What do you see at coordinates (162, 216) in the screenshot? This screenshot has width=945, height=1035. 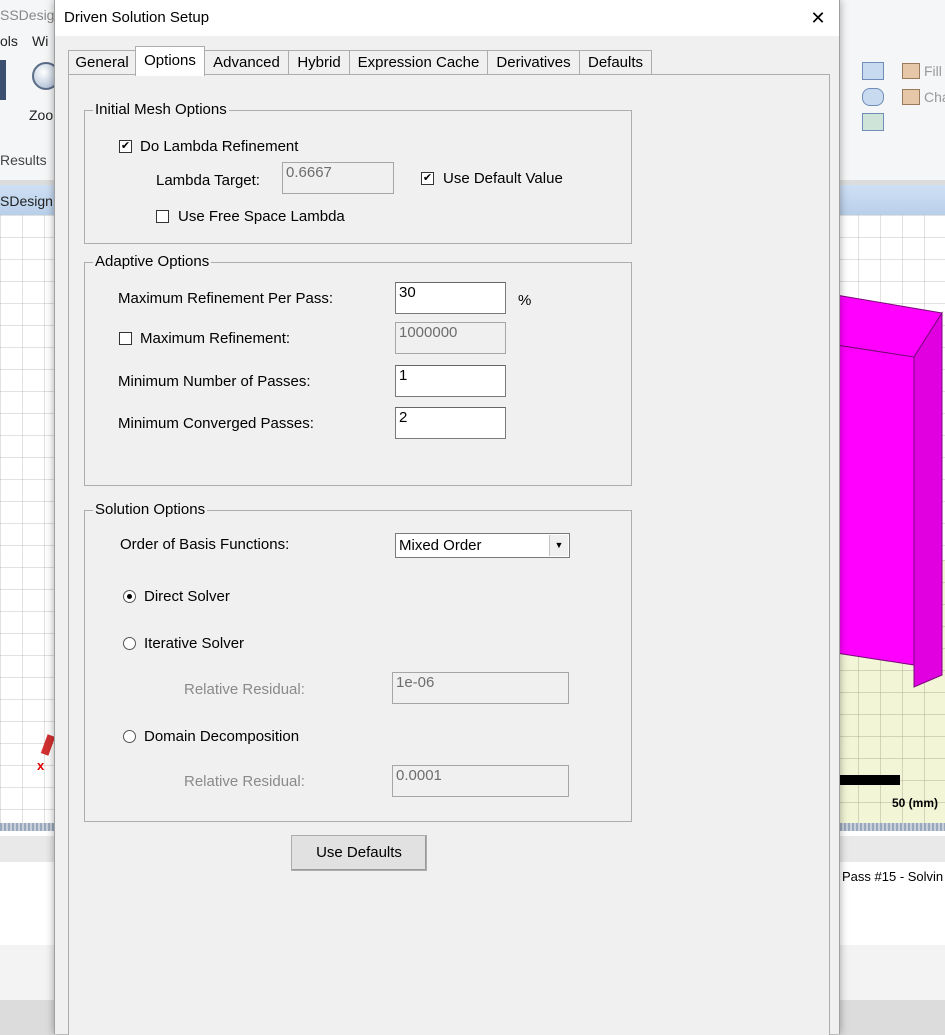 I see `free-space-checkbox` at bounding box center [162, 216].